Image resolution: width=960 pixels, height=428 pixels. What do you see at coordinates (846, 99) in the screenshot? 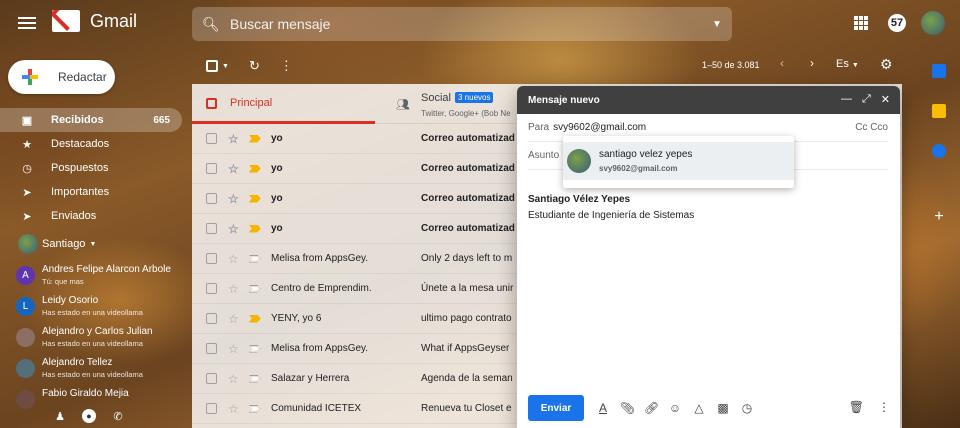
I see `minimize-icon: —` at bounding box center [846, 99].